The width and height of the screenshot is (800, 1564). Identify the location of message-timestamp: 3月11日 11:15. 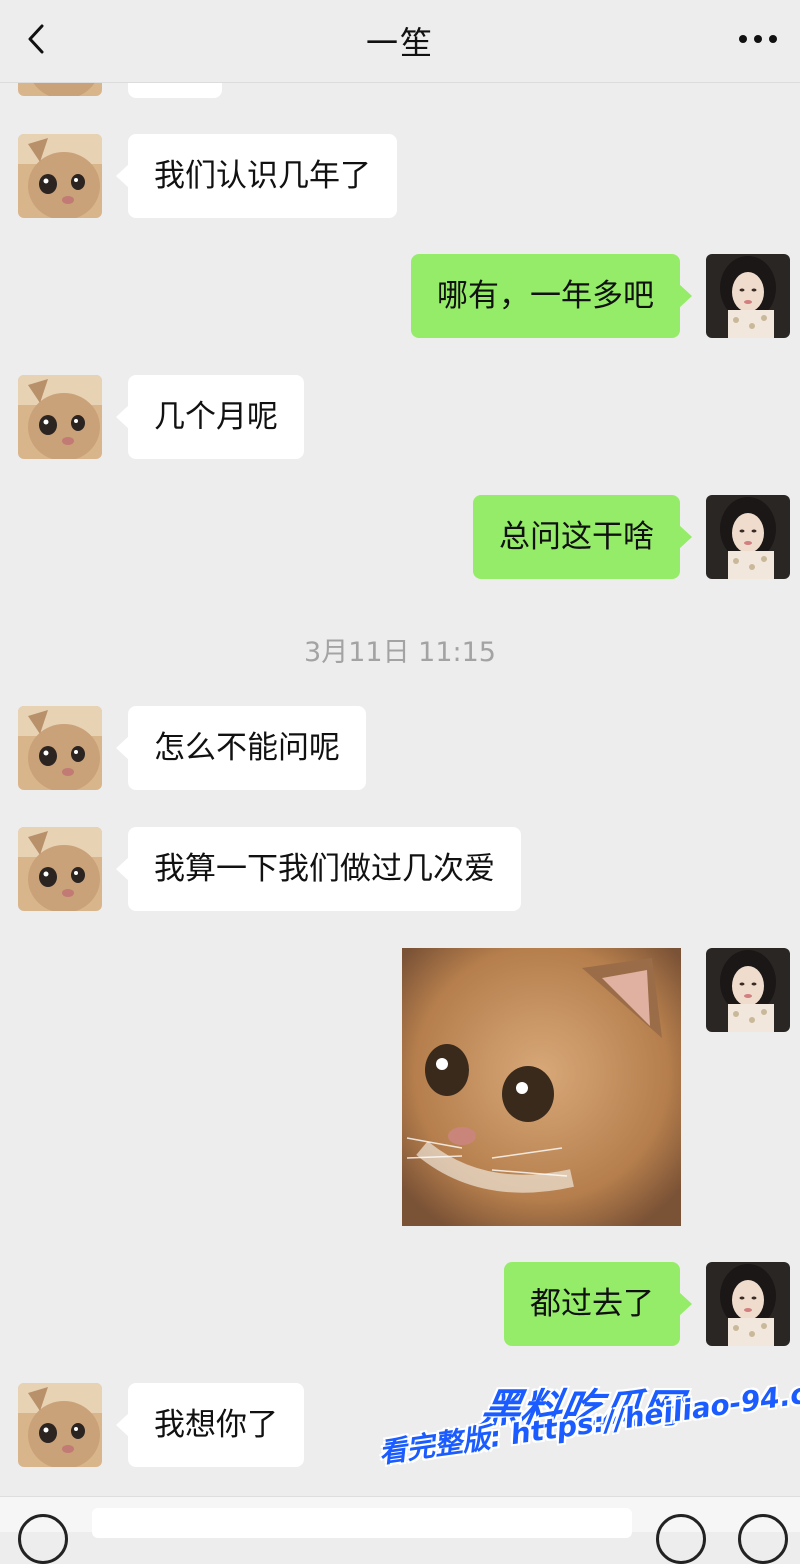
(400, 652).